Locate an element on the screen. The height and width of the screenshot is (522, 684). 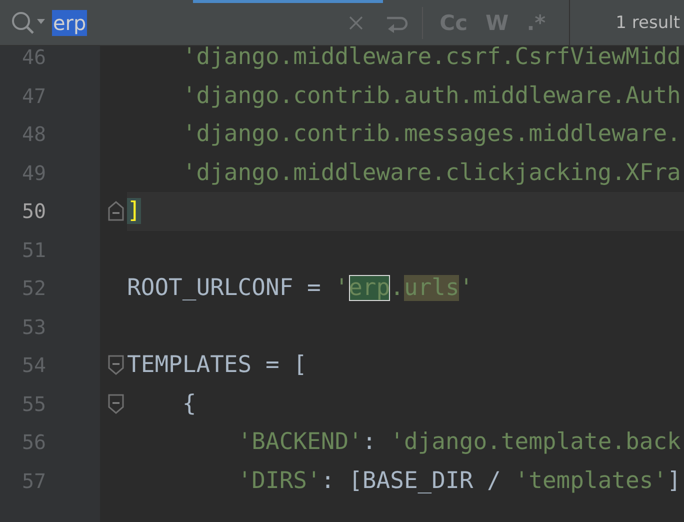
code-text: : is located at coordinates (370, 442).